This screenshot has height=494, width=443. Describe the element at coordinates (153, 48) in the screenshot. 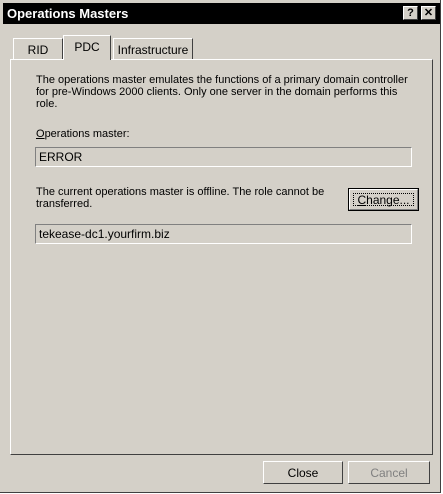

I see `tab-infrastructure: Infrastructure` at that location.